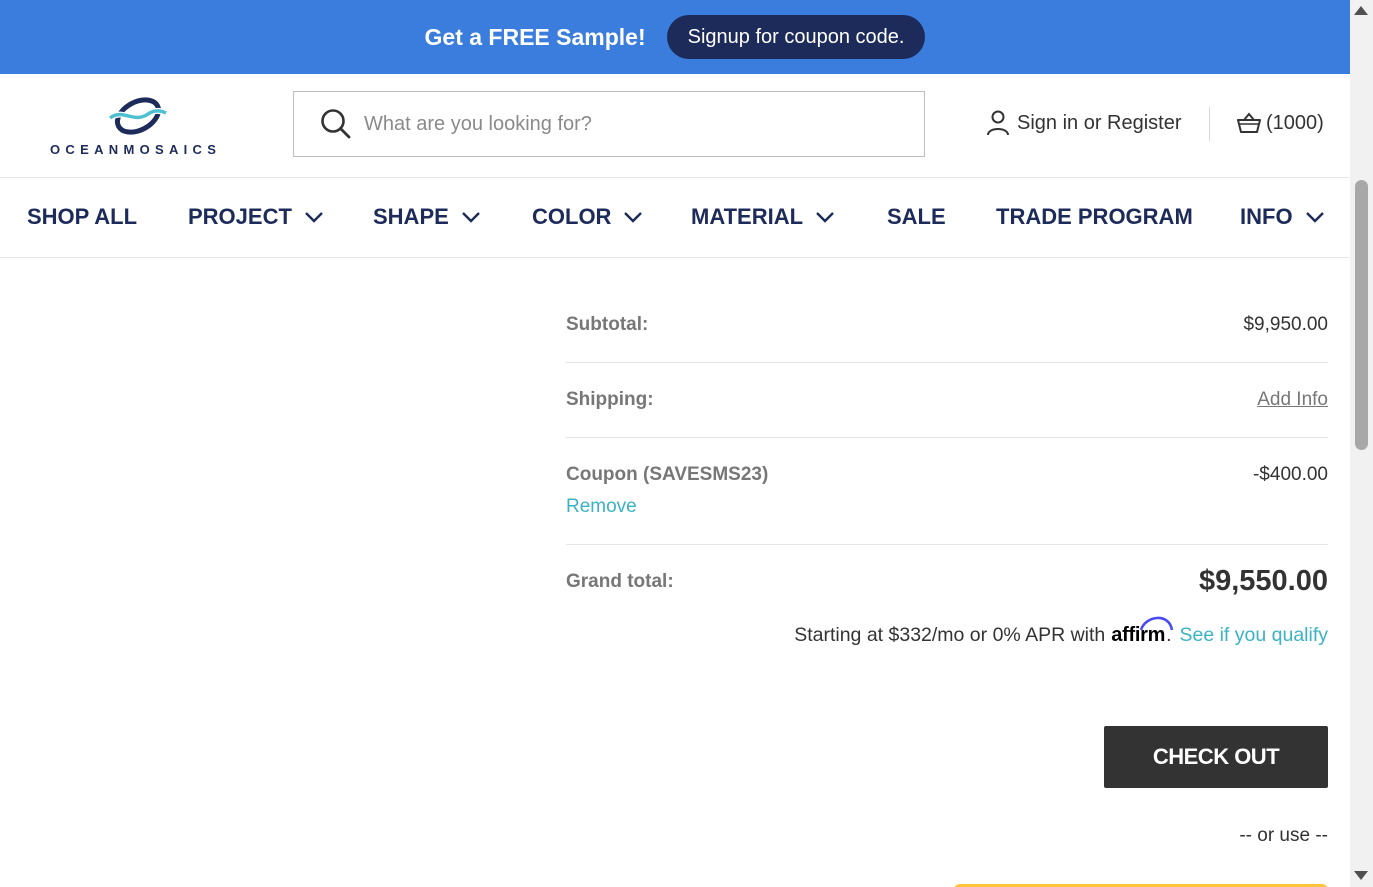 This screenshot has width=1373, height=887. Describe the element at coordinates (601, 507) in the screenshot. I see `remove-coupon-link: Remove` at that location.